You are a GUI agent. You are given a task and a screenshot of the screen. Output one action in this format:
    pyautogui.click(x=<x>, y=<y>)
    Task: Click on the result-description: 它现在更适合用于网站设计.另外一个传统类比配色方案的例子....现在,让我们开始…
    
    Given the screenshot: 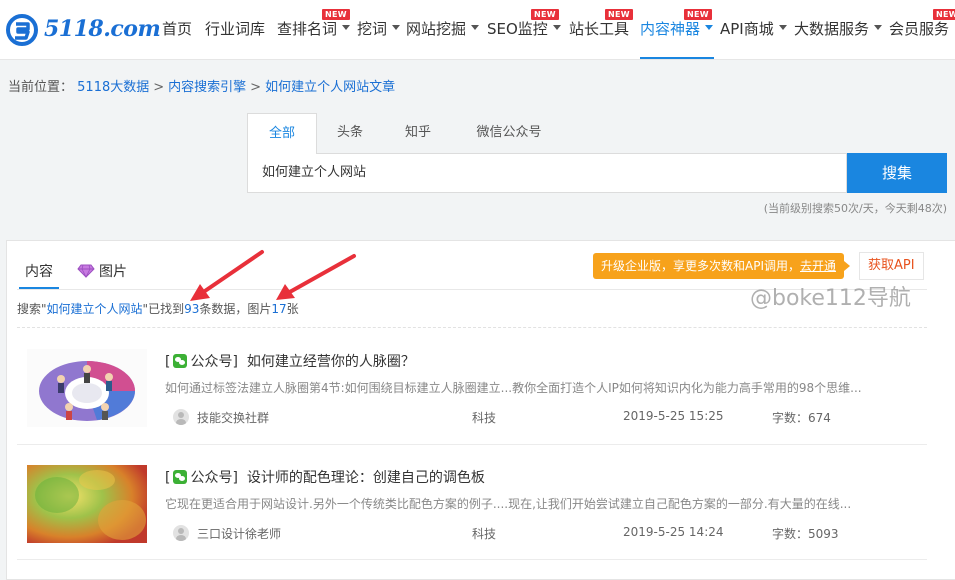 What is the action you would take?
    pyautogui.click(x=508, y=504)
    